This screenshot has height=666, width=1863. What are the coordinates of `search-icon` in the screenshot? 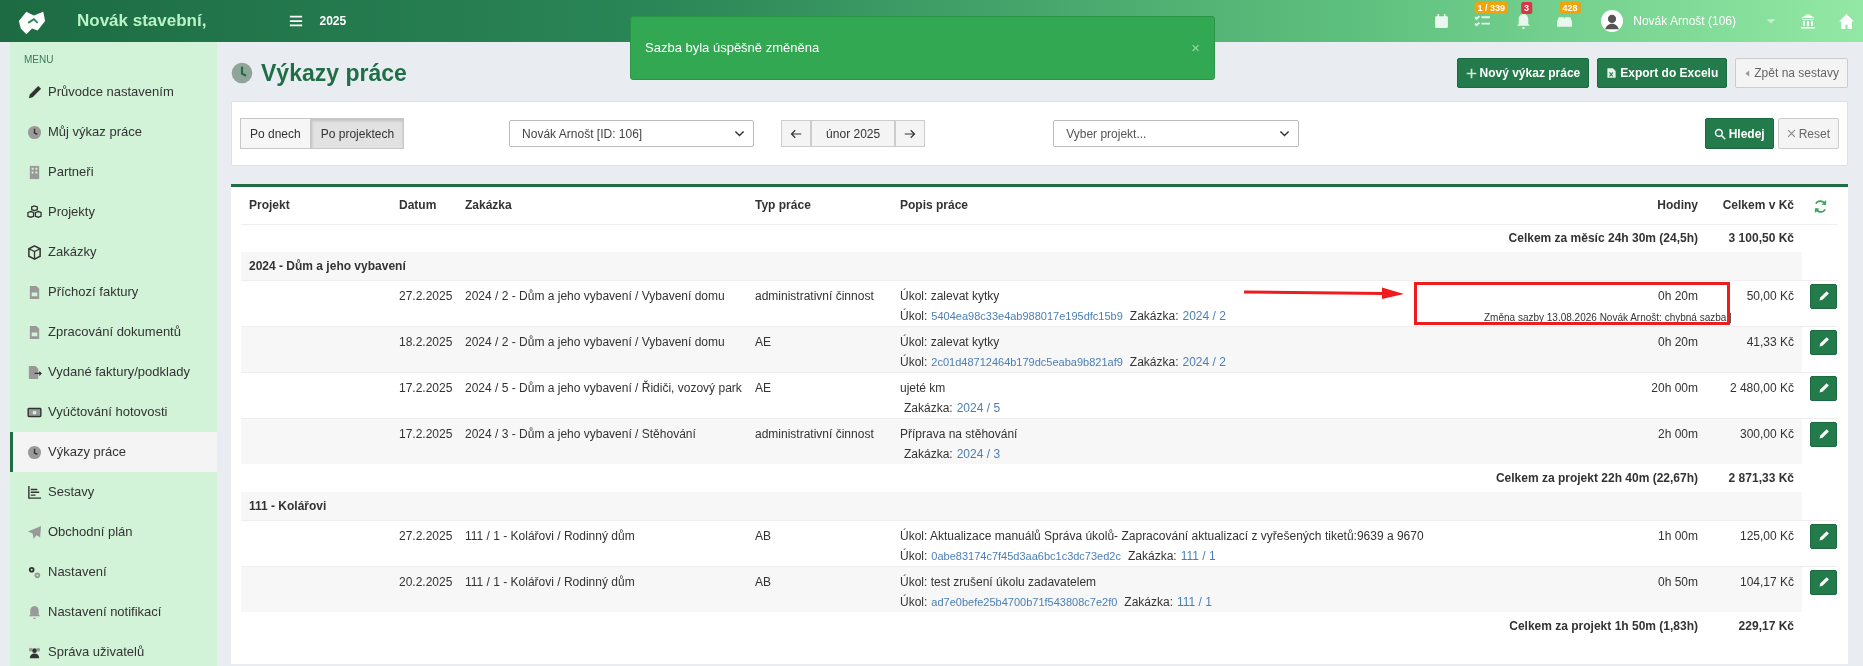 It's located at (1719, 133).